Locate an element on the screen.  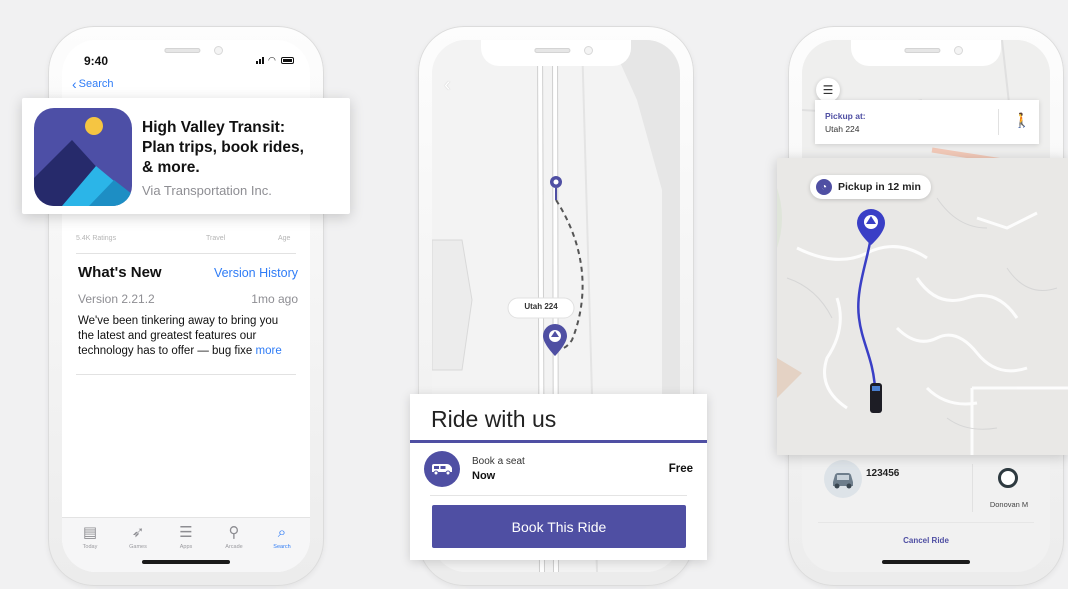
tab-arcade: ⚲ Arcade is located at coordinates (234, 537).